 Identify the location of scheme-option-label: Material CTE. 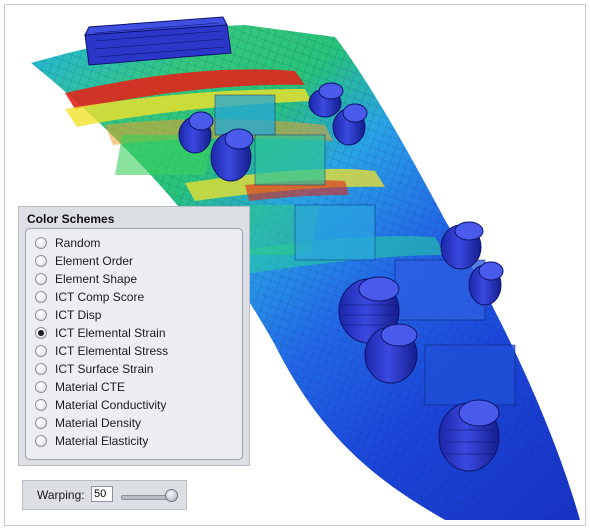
(90, 387).